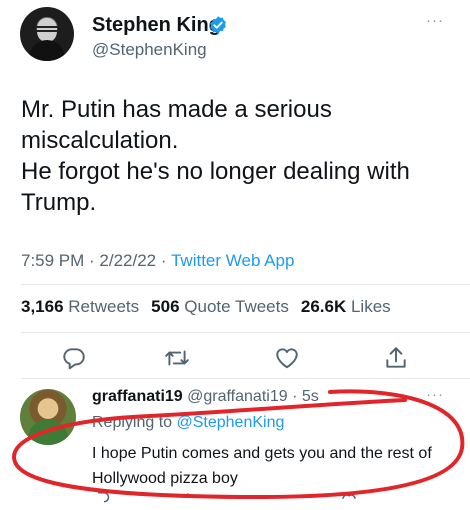 The width and height of the screenshot is (470, 510). What do you see at coordinates (323, 306) in the screenshot?
I see `likes-count: 26.6K` at bounding box center [323, 306].